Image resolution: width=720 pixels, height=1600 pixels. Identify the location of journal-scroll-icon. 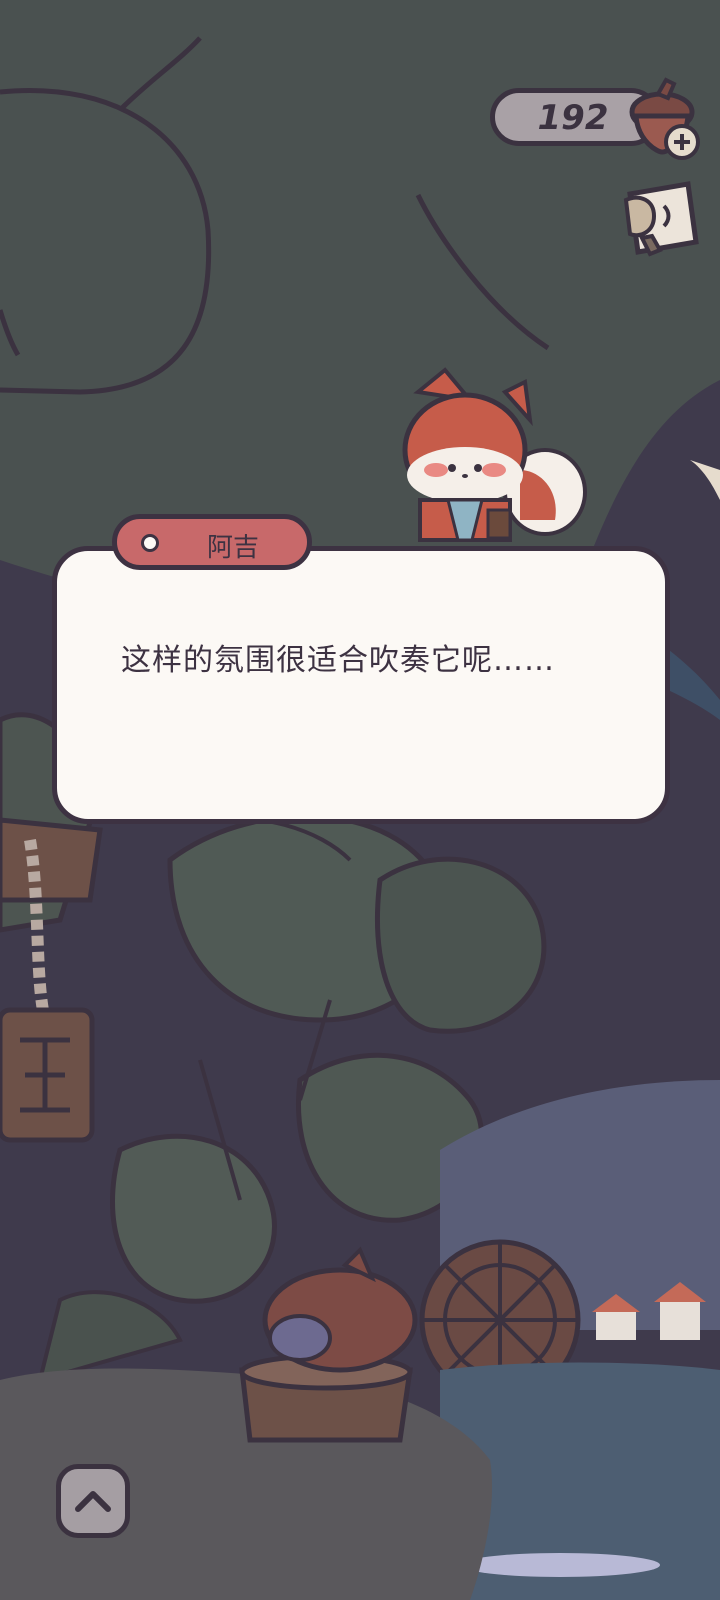
(661, 220).